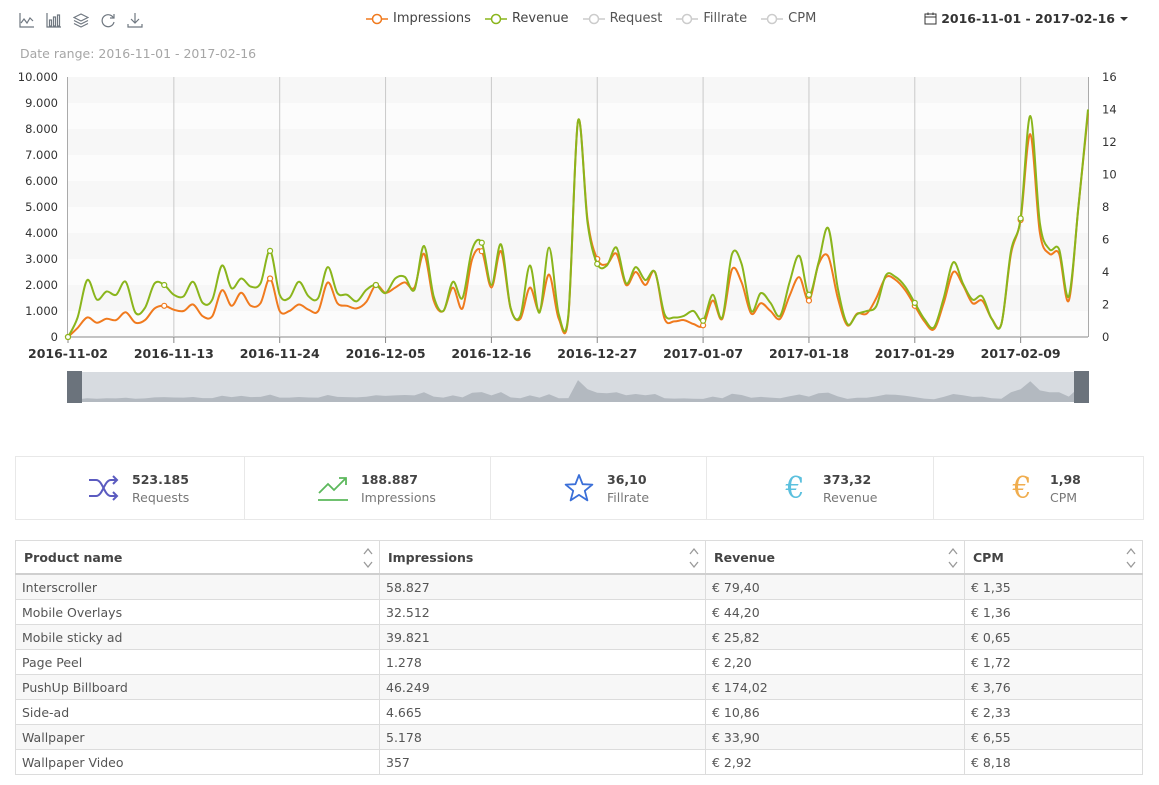 Image resolution: width=1159 pixels, height=785 pixels. Describe the element at coordinates (542, 712) in the screenshot. I see `cell-impressions: 4.665` at that location.